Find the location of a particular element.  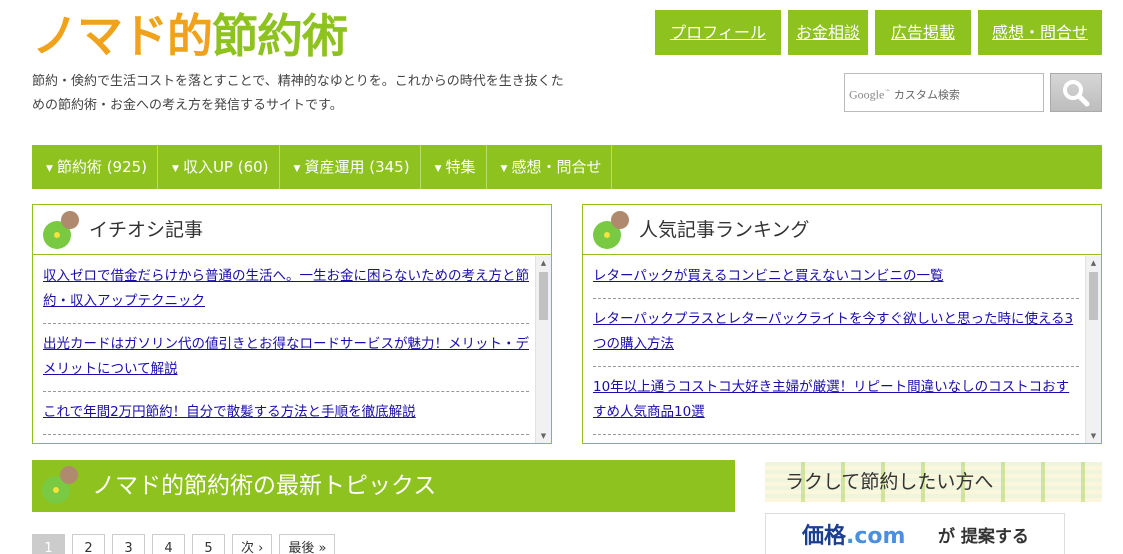

page-link: 4 is located at coordinates (168, 544).